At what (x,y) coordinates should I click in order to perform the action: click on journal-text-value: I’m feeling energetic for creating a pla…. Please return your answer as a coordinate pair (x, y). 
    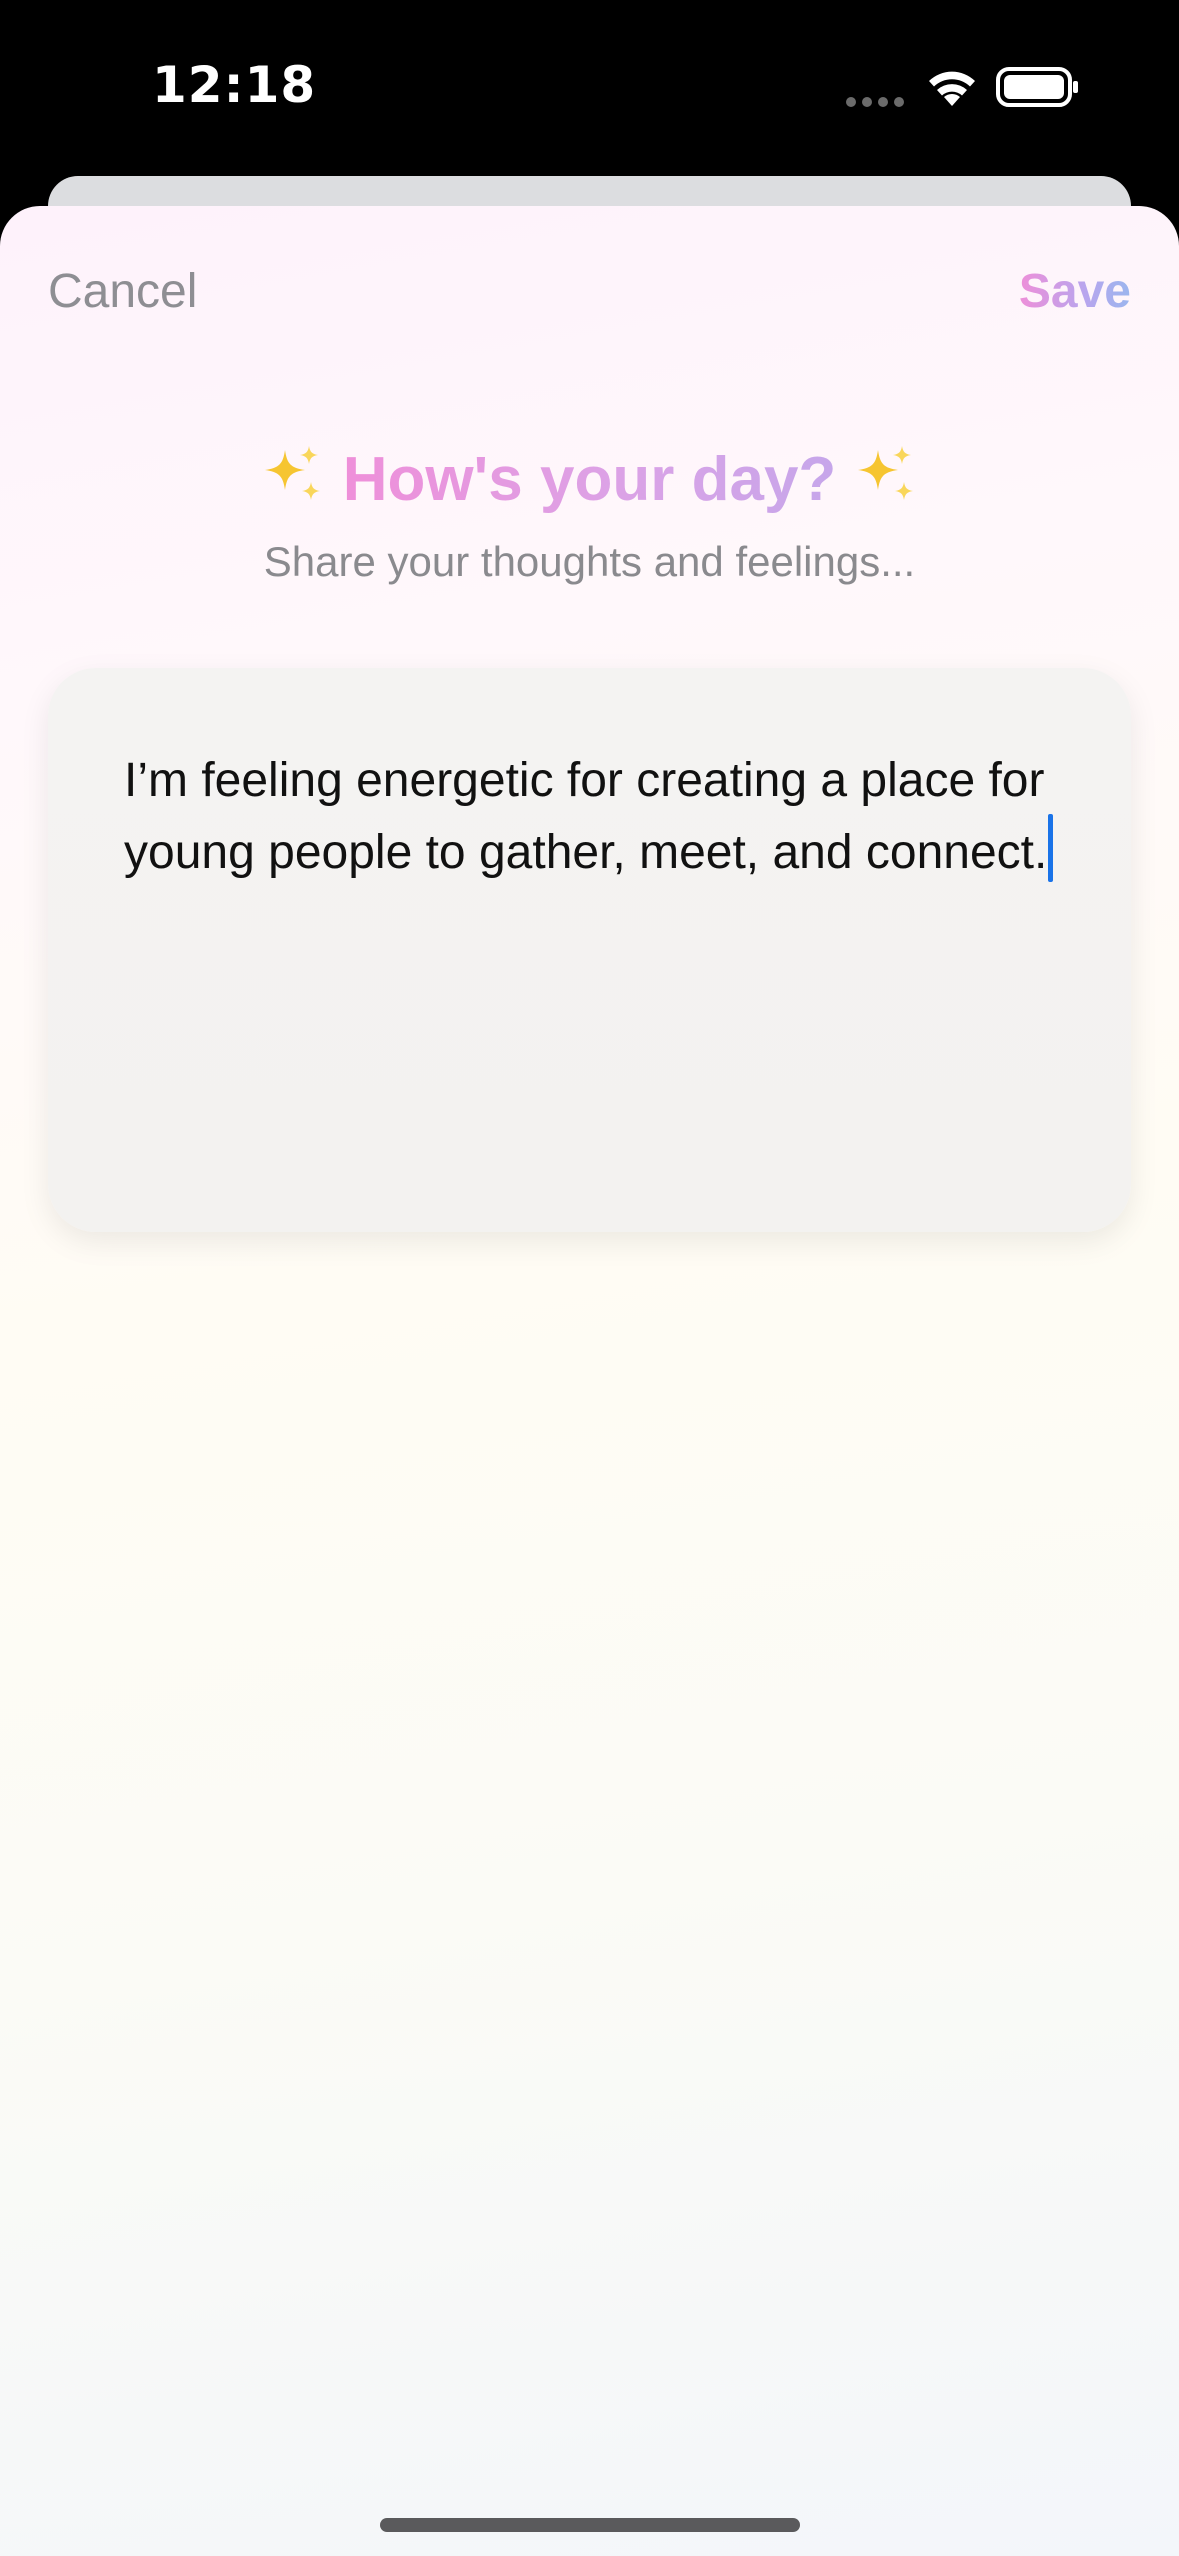
    Looking at the image, I should click on (586, 816).